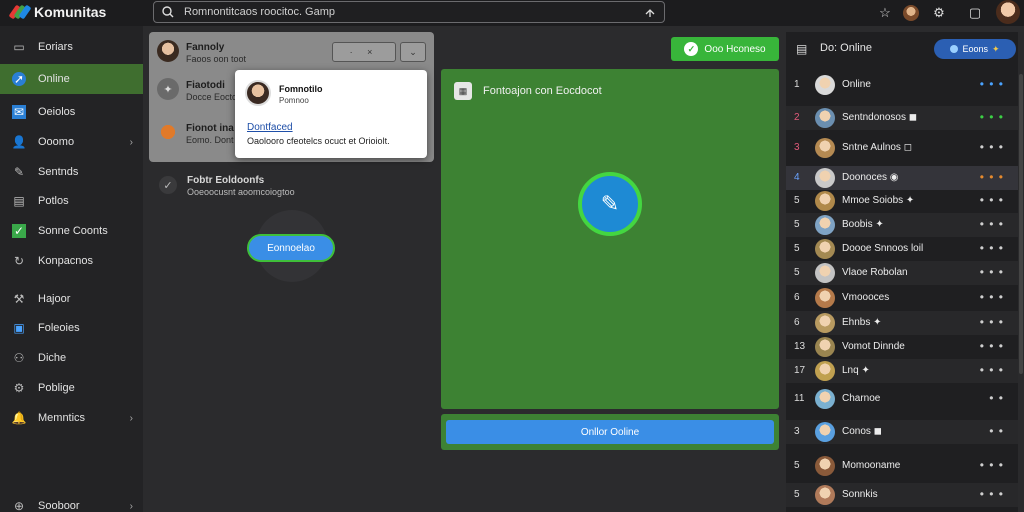  I want to click on settings-icon: ⚙, so click(939, 13).